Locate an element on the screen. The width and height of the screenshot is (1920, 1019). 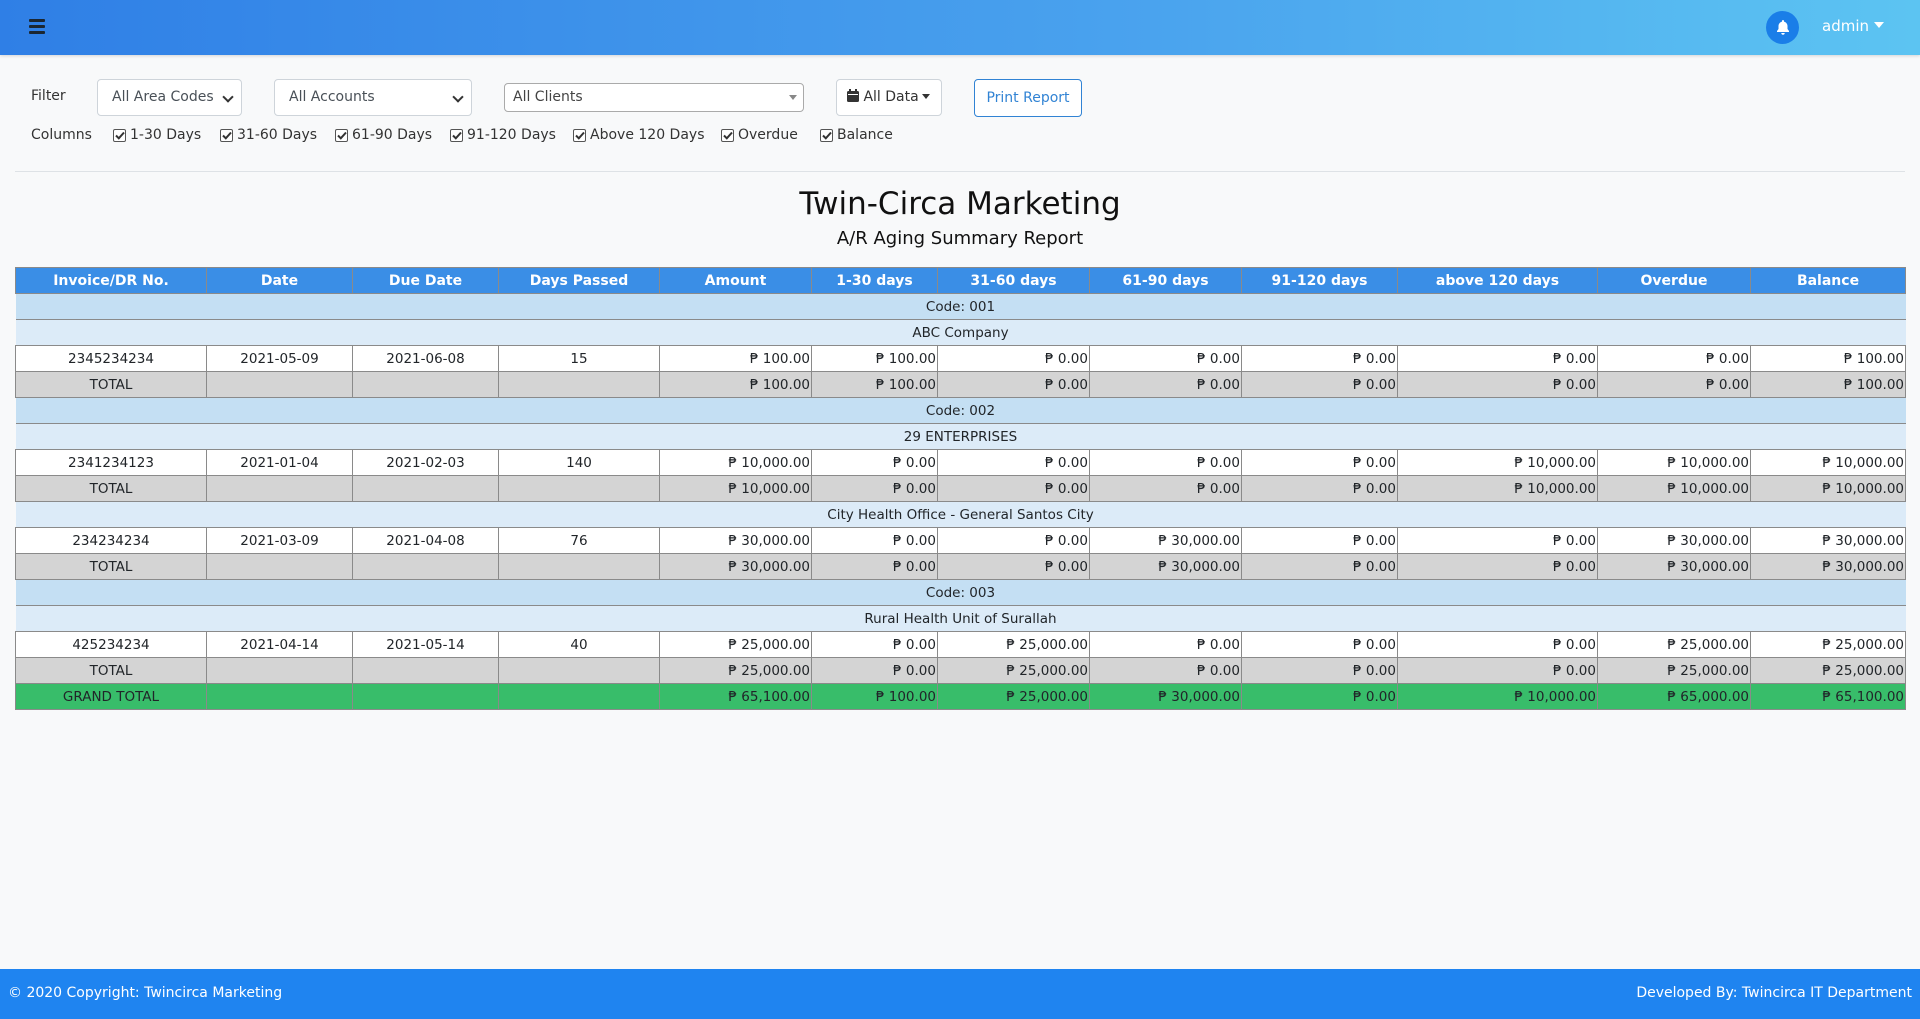
column-toggle-balance: Balance is located at coordinates (856, 135).